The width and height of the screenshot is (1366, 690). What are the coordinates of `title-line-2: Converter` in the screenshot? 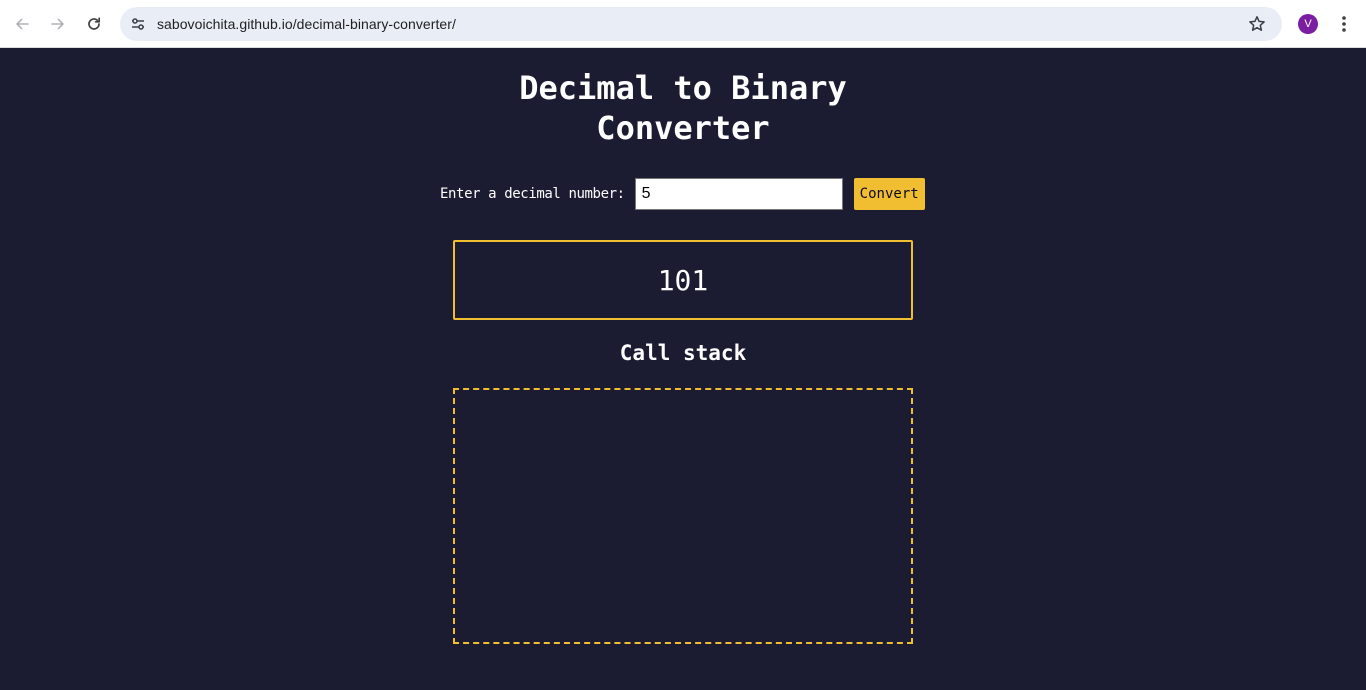 It's located at (683, 128).